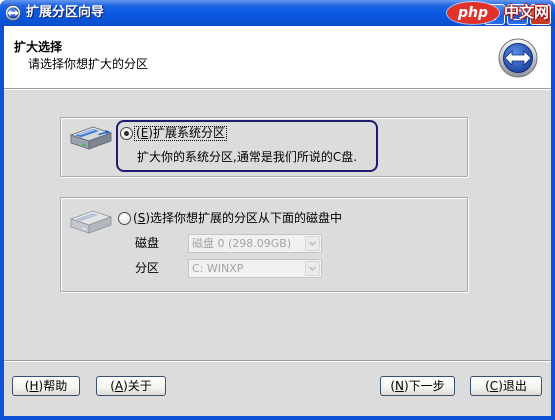  I want to click on partition-select-arrow, so click(312, 268).